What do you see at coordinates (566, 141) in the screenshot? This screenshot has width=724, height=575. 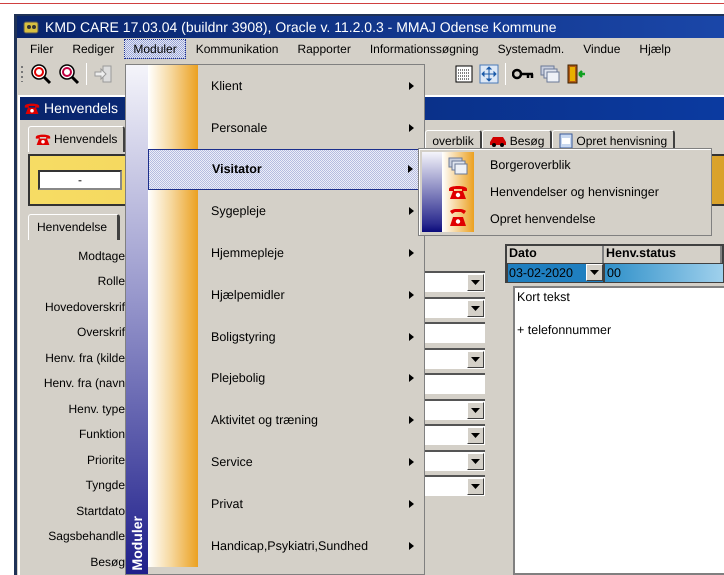 I see `form-icon` at bounding box center [566, 141].